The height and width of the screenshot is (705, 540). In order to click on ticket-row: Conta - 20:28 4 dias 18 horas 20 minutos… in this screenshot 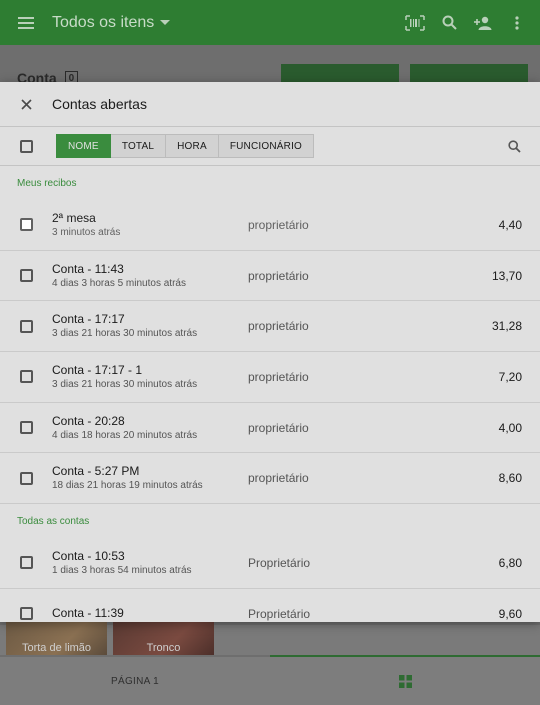, I will do `click(270, 428)`.